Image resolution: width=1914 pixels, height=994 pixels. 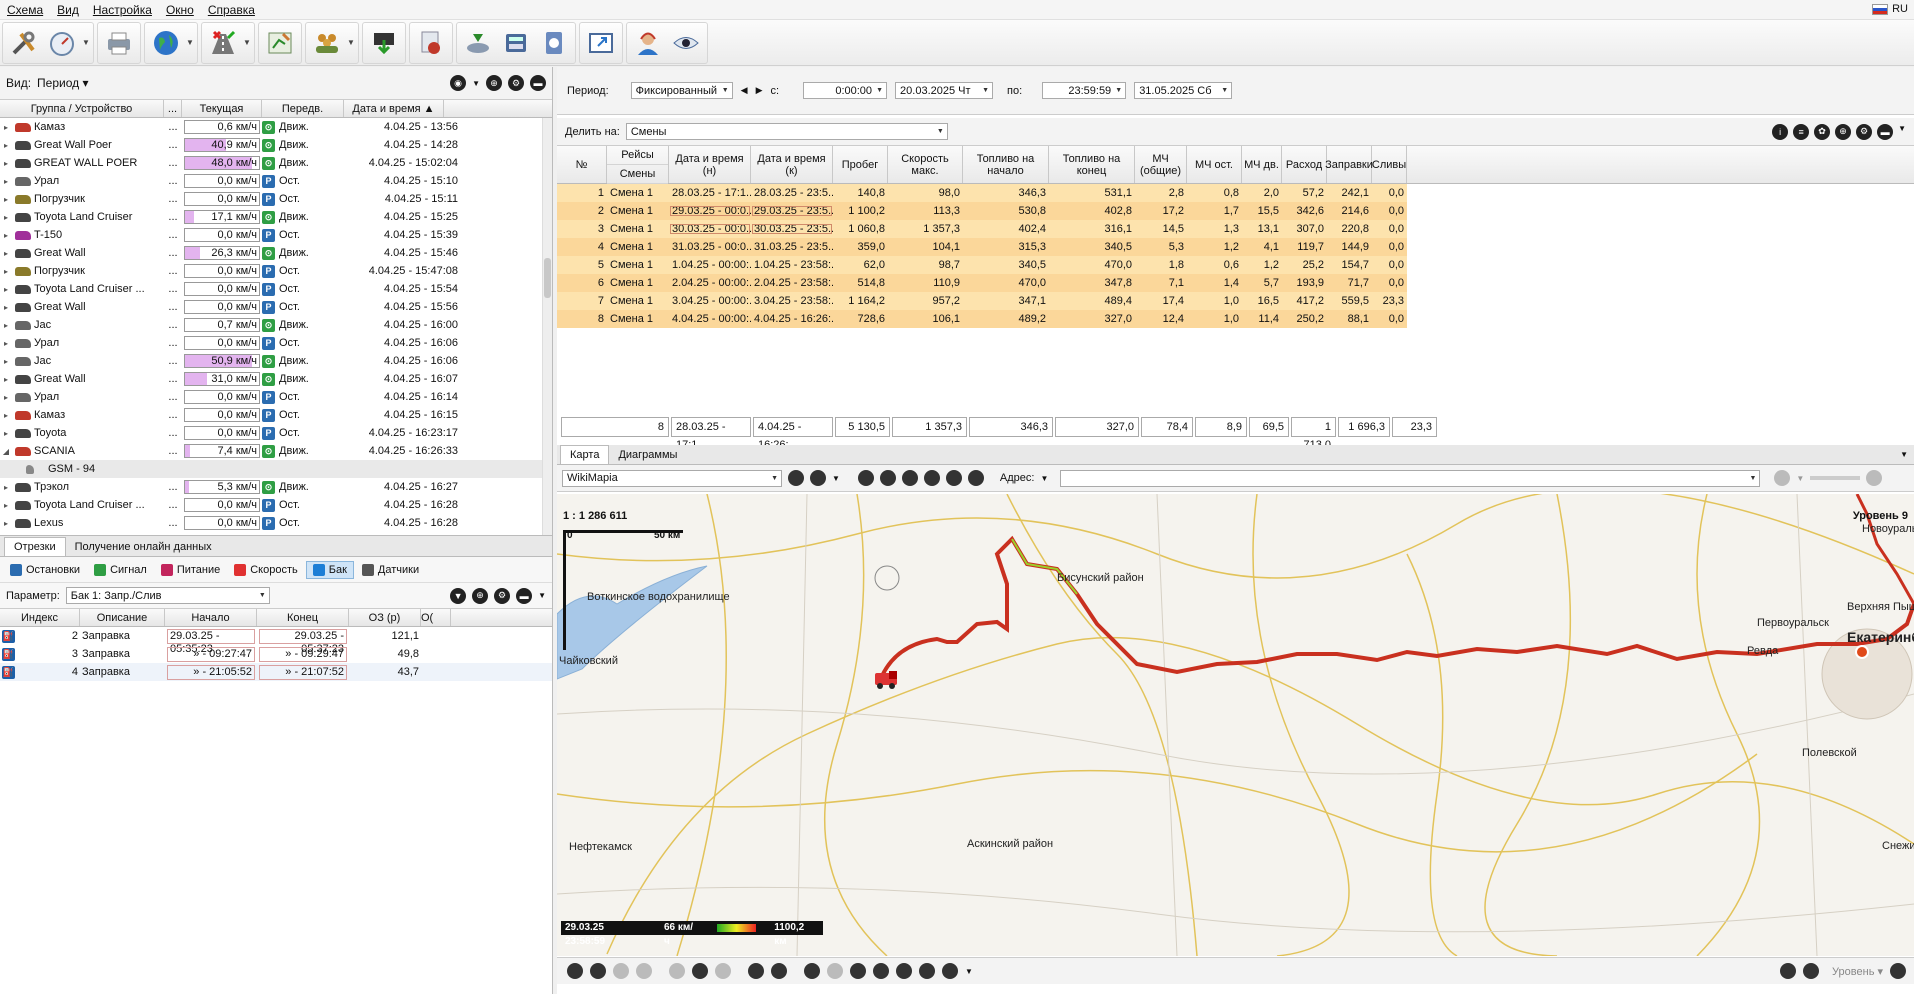 I want to click on col-index: Индекс, so click(x=40, y=617).